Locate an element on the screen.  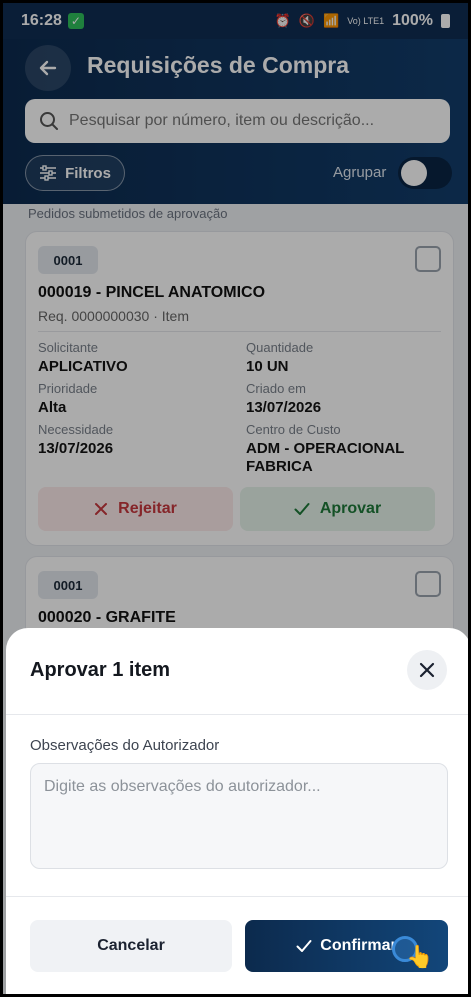
cancel-button: Cancelar is located at coordinates (131, 946).